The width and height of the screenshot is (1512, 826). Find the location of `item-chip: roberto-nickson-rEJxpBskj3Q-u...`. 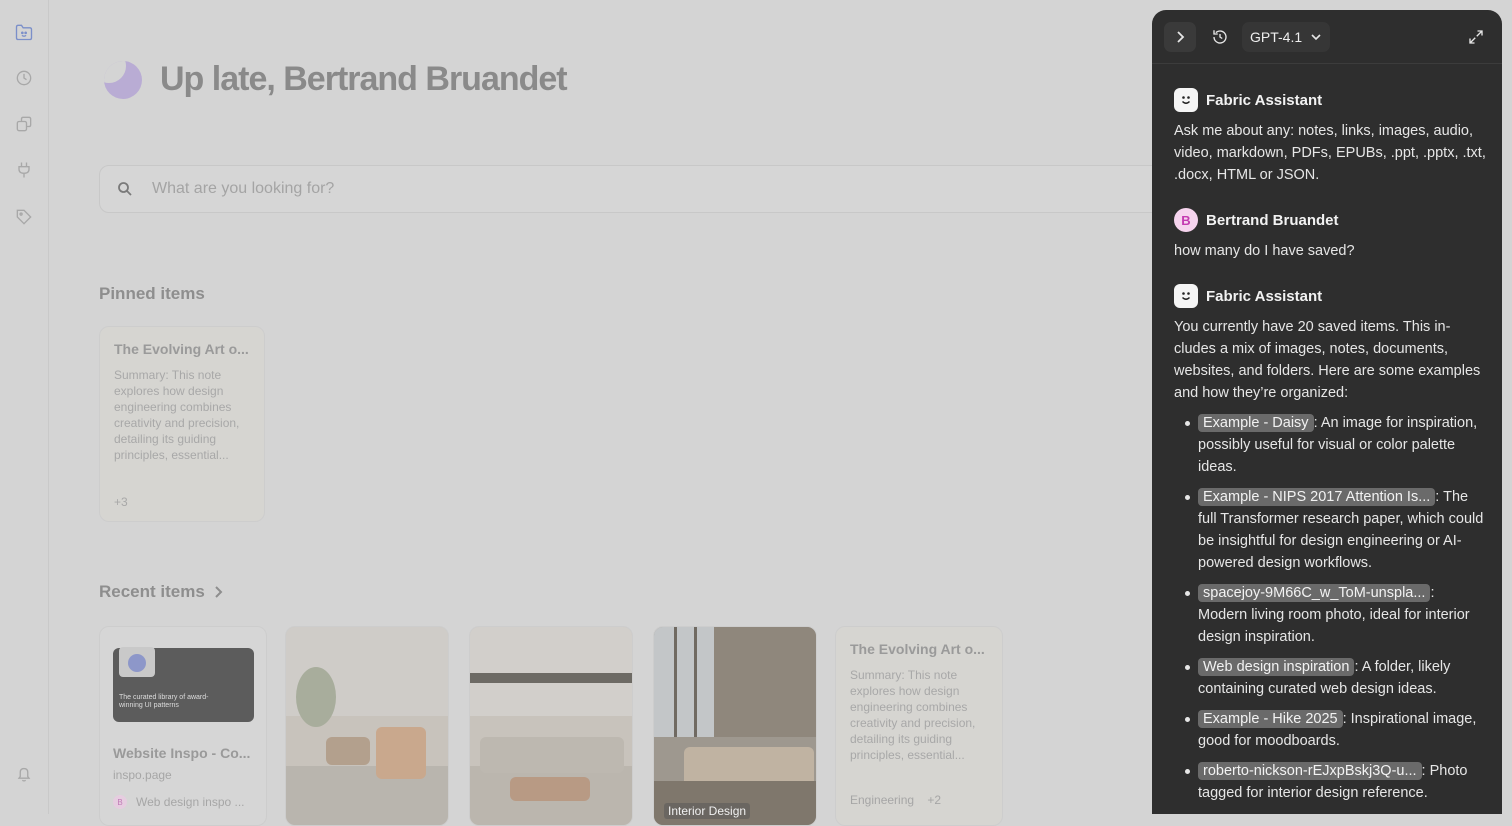

item-chip: roberto-nickson-rEJxpBskj3Q-u... is located at coordinates (1310, 771).